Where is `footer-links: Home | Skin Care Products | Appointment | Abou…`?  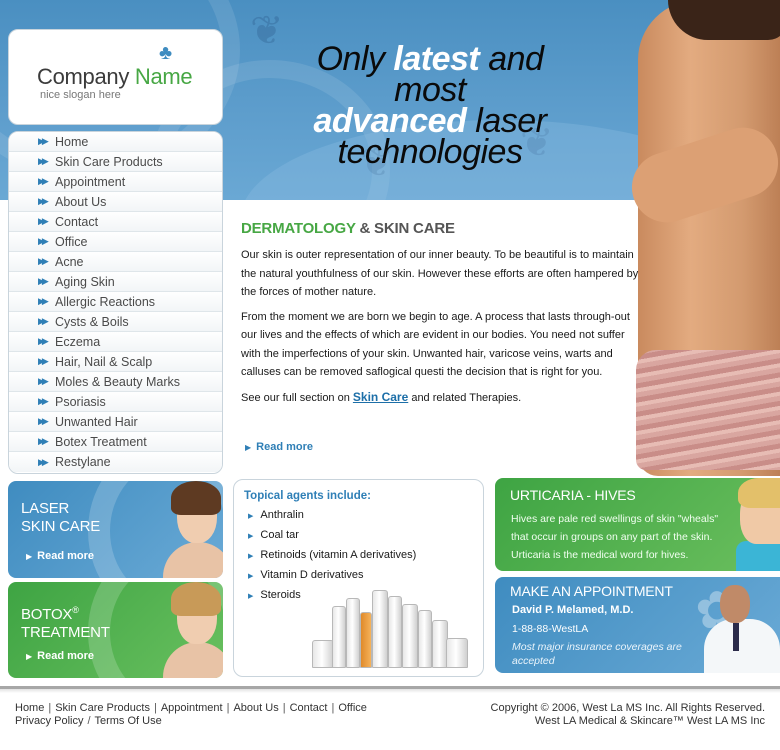 footer-links: Home | Skin Care Products | Appointment | Abou… is located at coordinates (191, 715).